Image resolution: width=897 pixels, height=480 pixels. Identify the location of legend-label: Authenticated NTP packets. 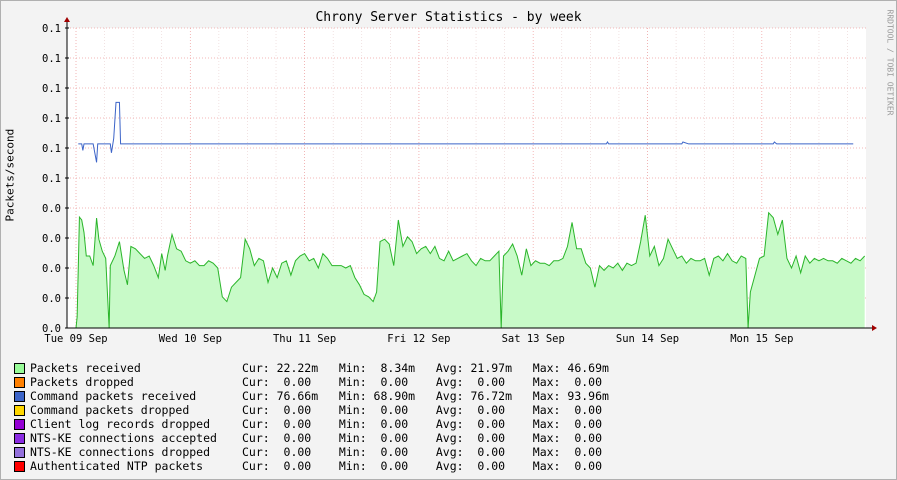
(117, 466).